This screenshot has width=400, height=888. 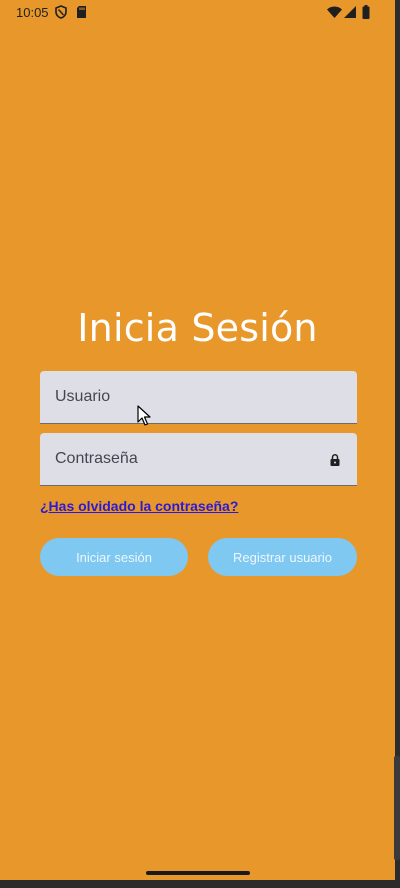 I want to click on shield-icon, so click(x=61, y=12).